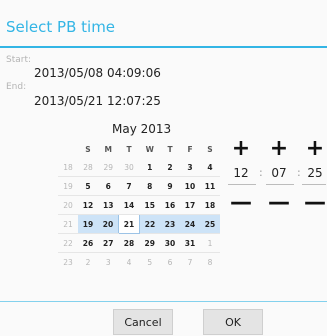 The width and height of the screenshot is (327, 336). What do you see at coordinates (313, 173) in the screenshot?
I see `second-value: 25` at bounding box center [313, 173].